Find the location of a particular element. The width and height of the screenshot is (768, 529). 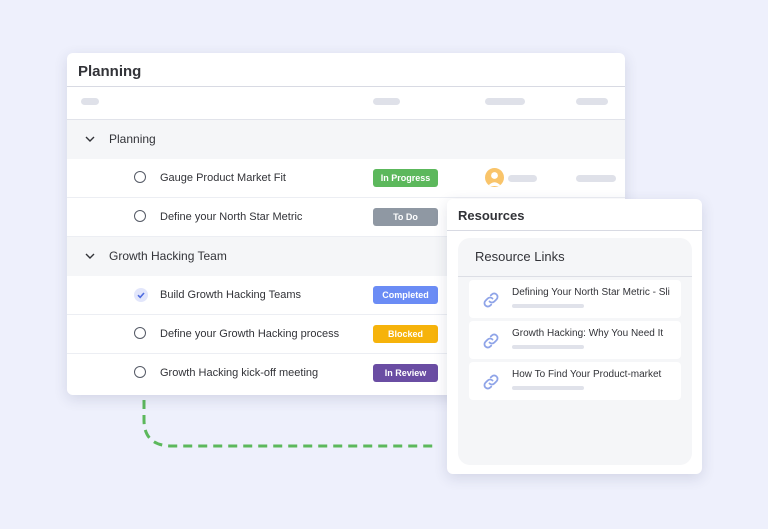

status-badge: In Review is located at coordinates (405, 373).